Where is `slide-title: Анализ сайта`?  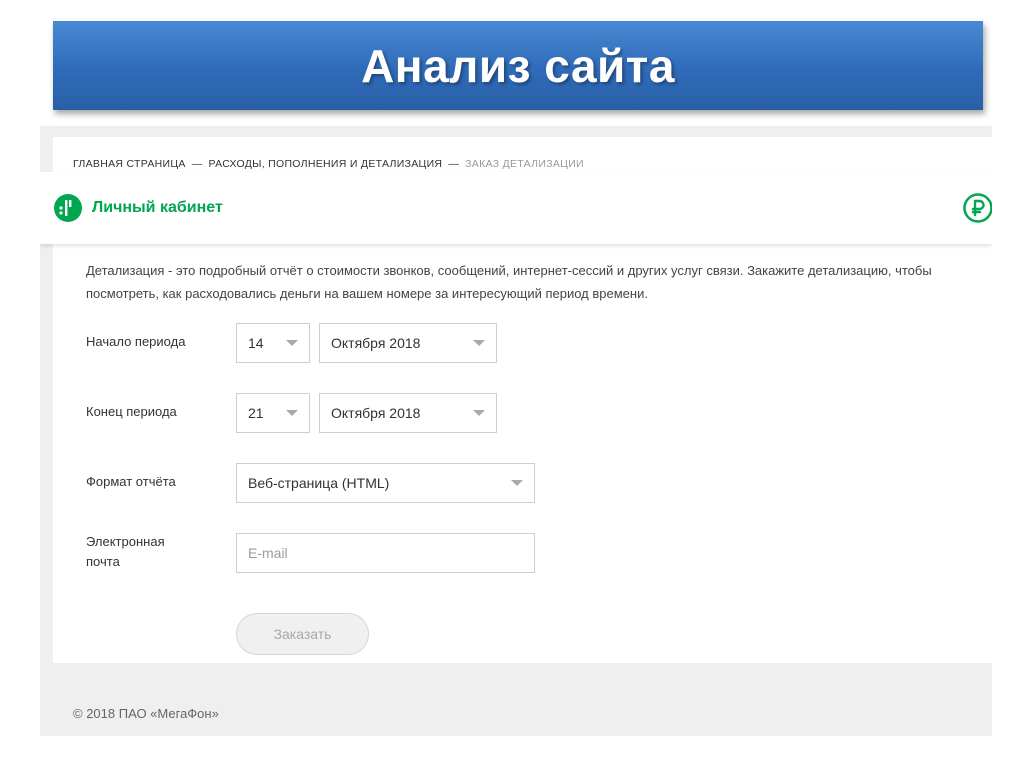 slide-title: Анализ сайта is located at coordinates (518, 65).